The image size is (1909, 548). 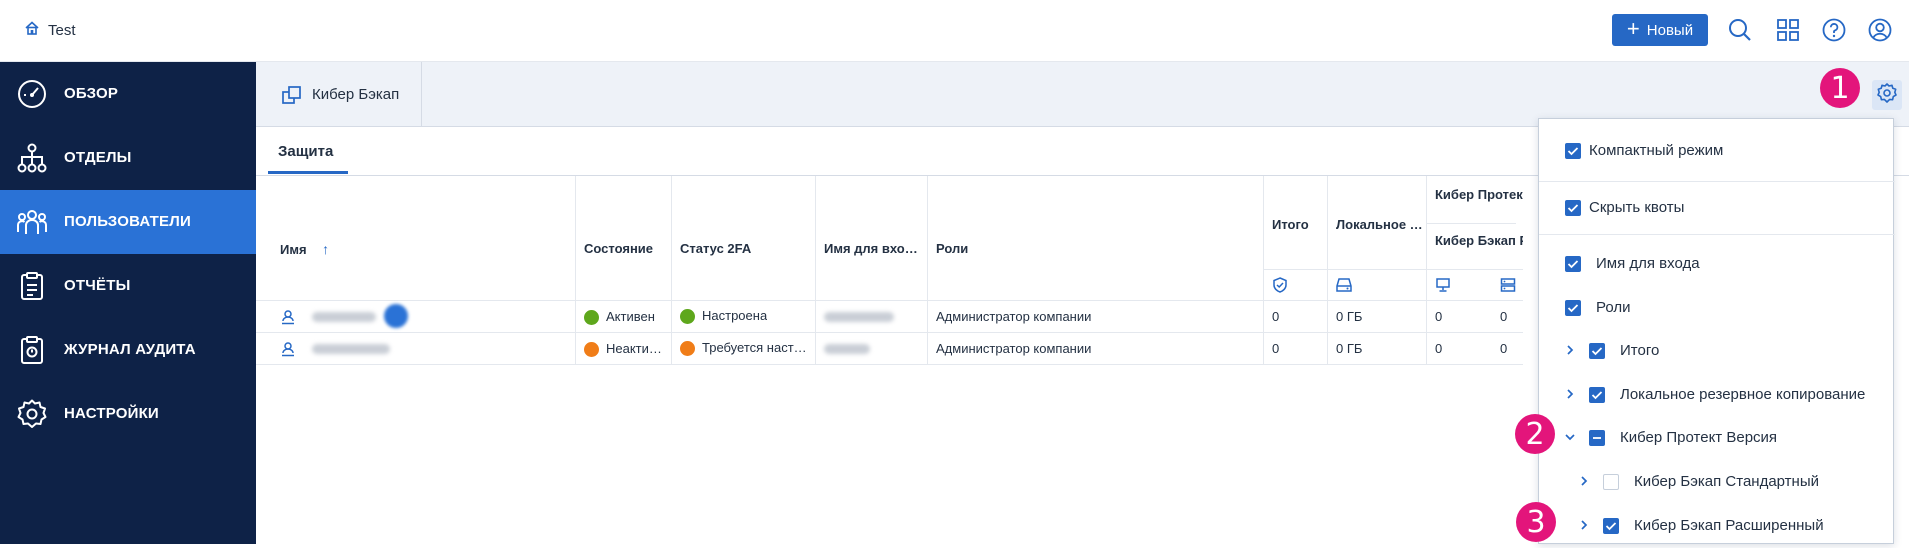 I want to click on total-cell: 0, so click(x=1276, y=316).